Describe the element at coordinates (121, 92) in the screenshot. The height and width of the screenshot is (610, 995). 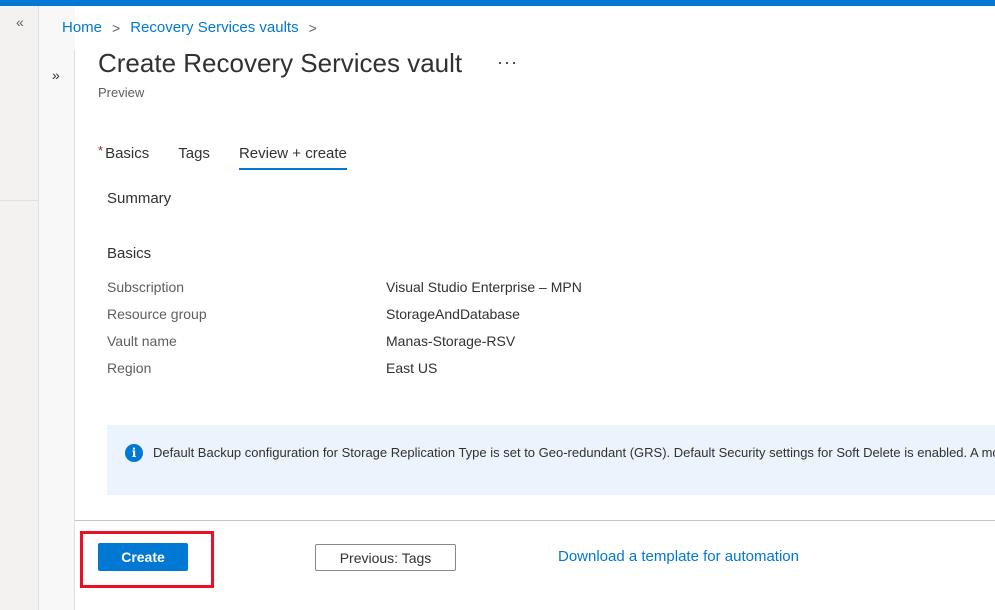
I see `page-subtitle: Preview` at that location.